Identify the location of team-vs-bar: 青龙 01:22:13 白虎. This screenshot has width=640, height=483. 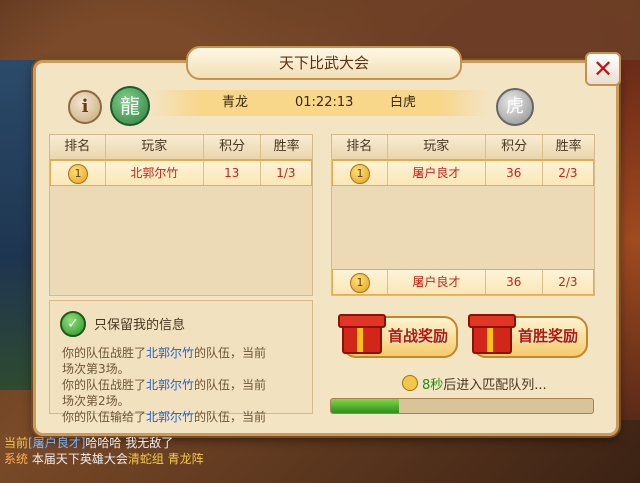
(320, 103).